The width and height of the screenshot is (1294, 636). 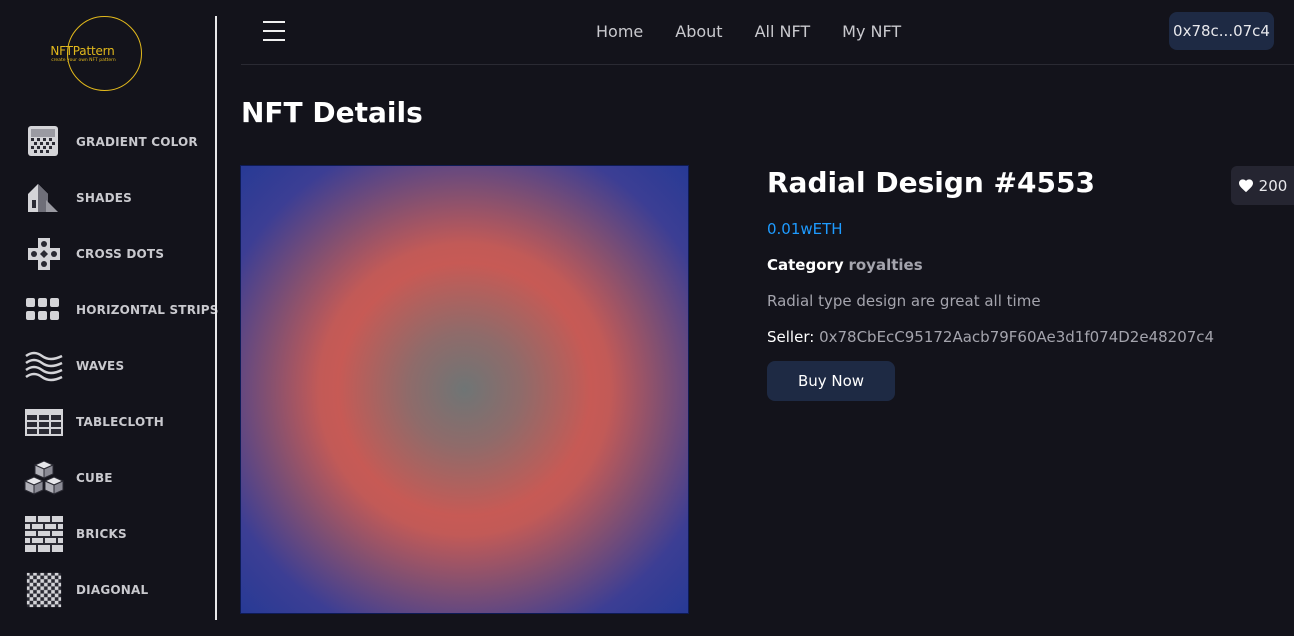 I want to click on like-count: 200, so click(x=1273, y=185).